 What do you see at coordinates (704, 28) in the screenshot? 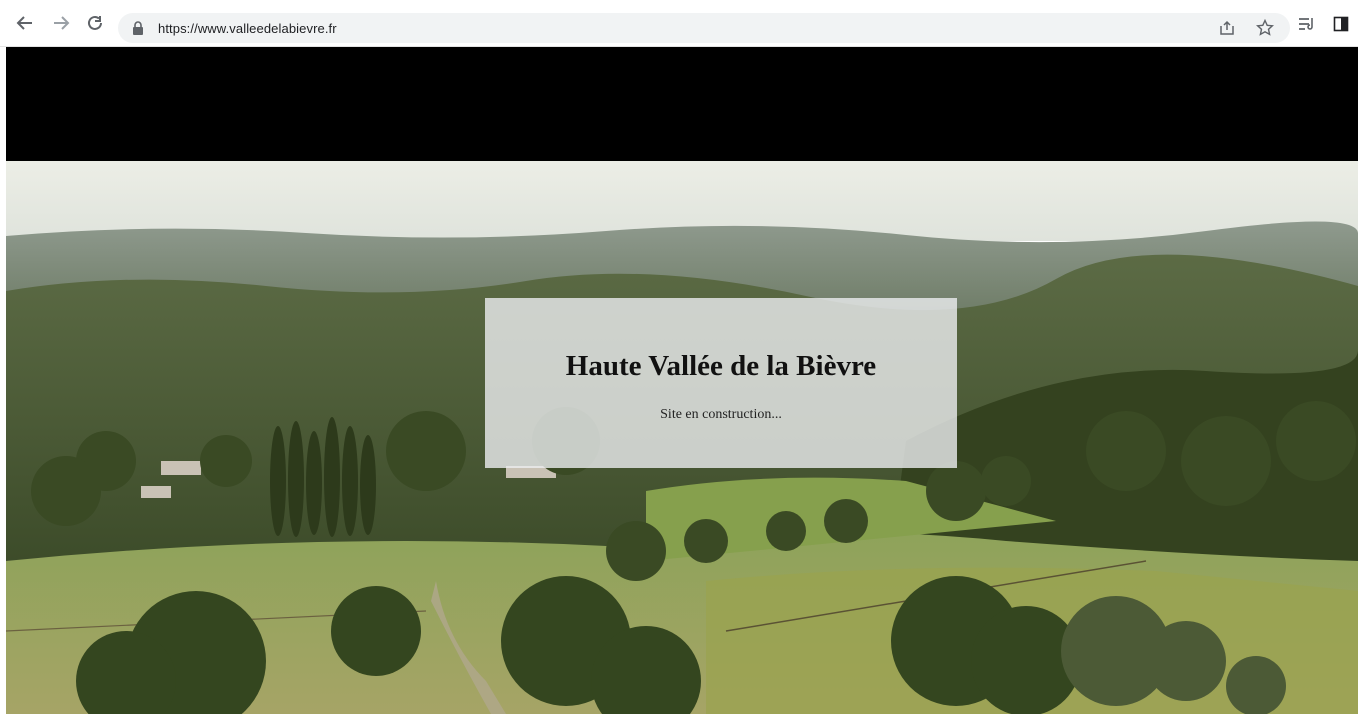
I see `address-bar: https://www.valleedelabievre.fr` at bounding box center [704, 28].